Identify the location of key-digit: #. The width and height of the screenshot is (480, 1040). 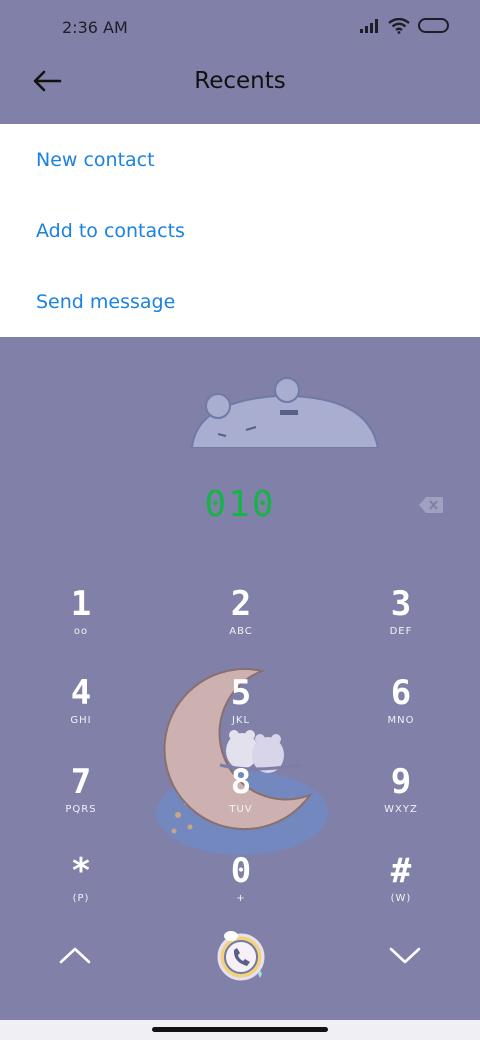
(401, 871).